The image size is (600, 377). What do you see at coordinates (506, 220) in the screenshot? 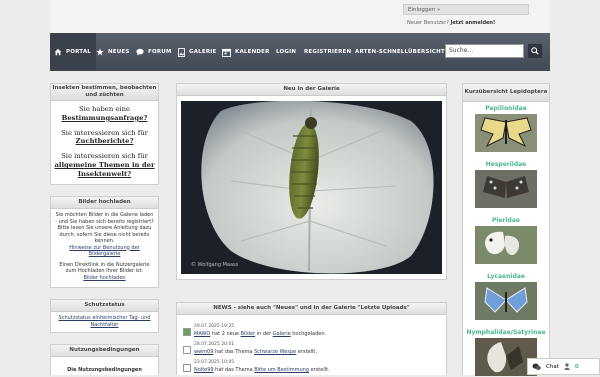
I see `family-pieridae: Pieridae` at bounding box center [506, 220].